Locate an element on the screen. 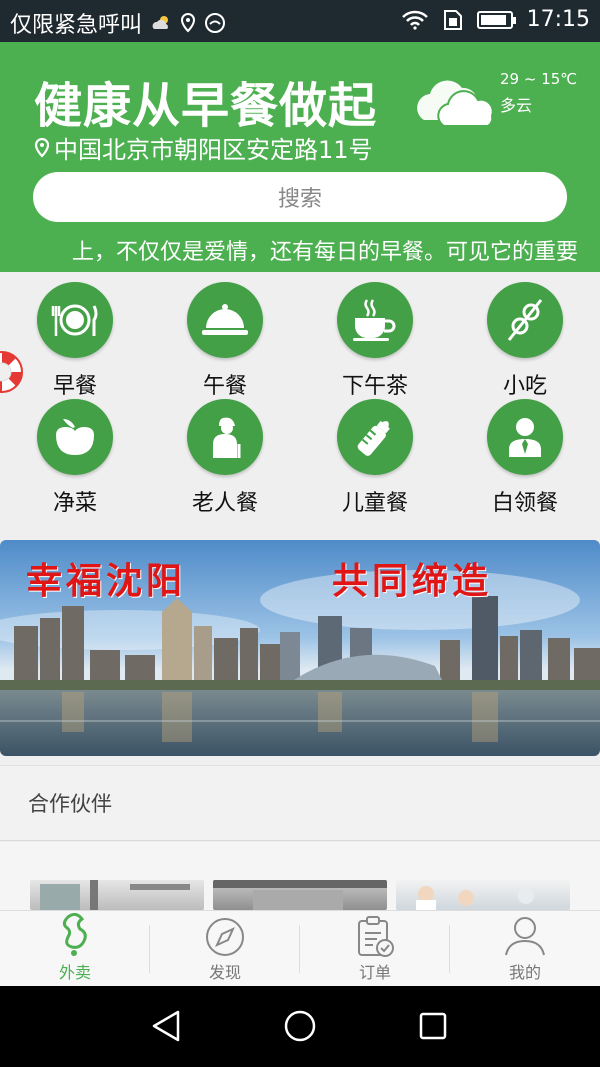 This screenshot has width=600, height=1067. search-placeholder: 搜索 is located at coordinates (299, 199).